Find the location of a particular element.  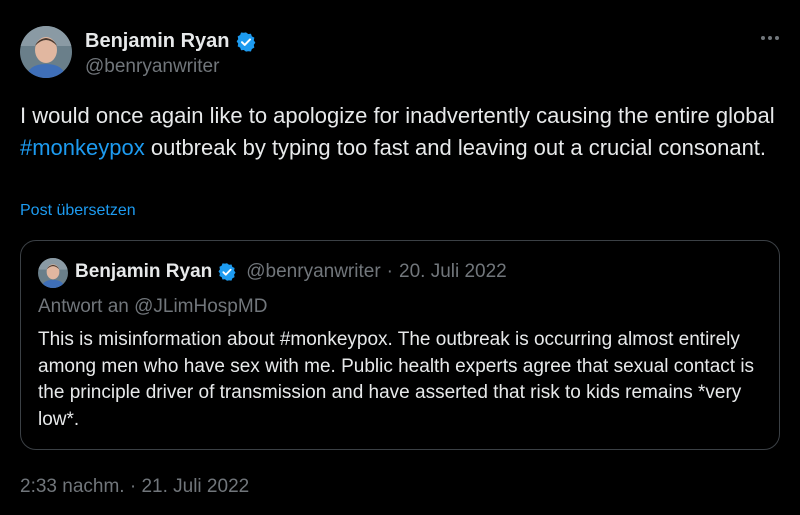

quoted-date: 20. Juli 2022 is located at coordinates (453, 271).